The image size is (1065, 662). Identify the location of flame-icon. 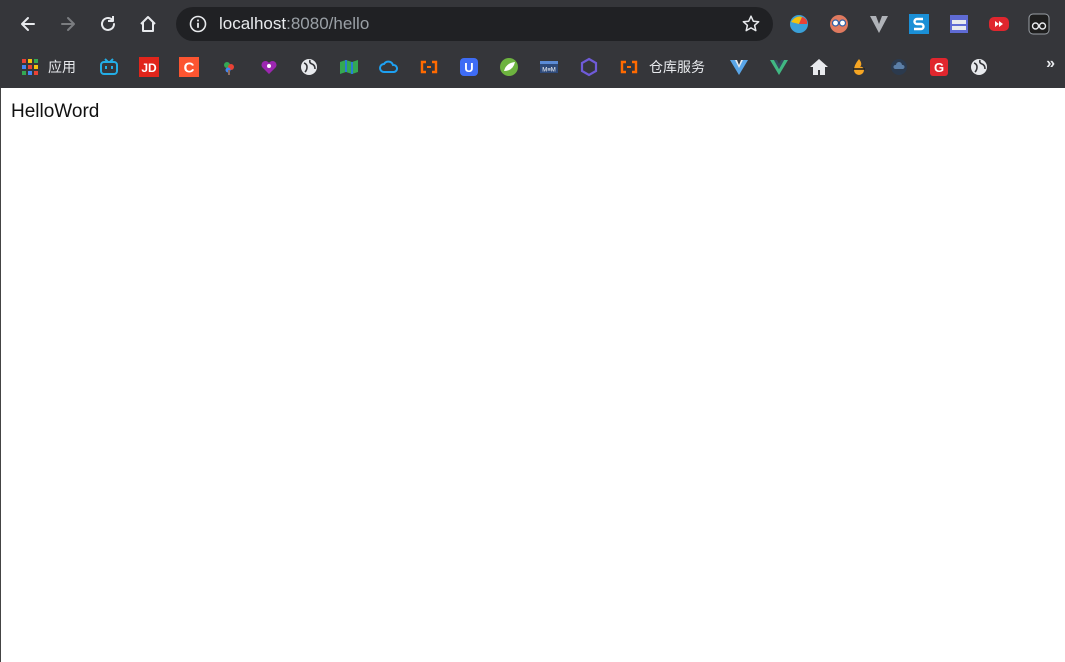
(859, 67).